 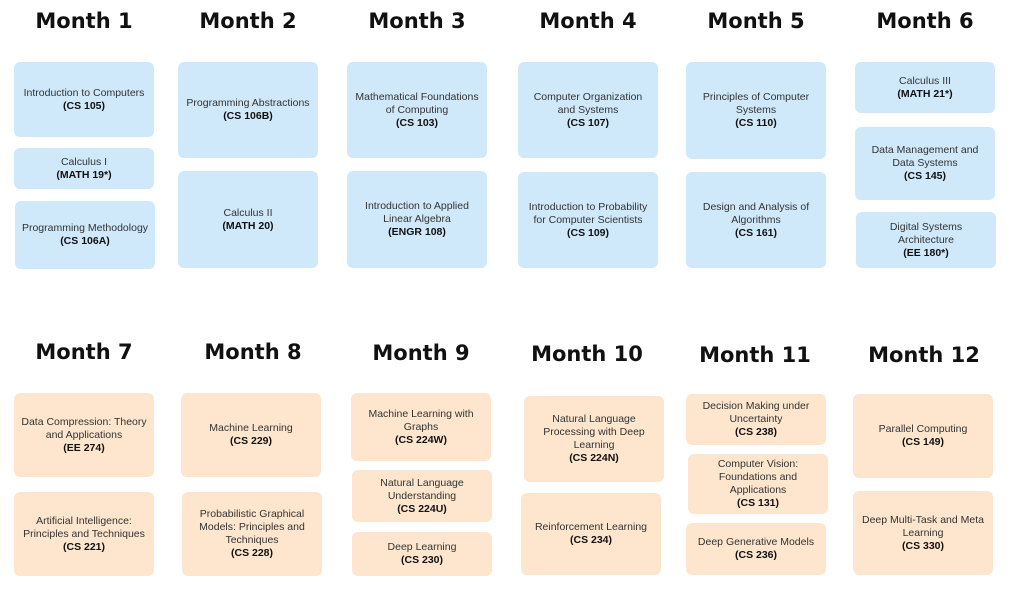 I want to click on course-card: Parallel Computing (CS 149), so click(x=923, y=436).